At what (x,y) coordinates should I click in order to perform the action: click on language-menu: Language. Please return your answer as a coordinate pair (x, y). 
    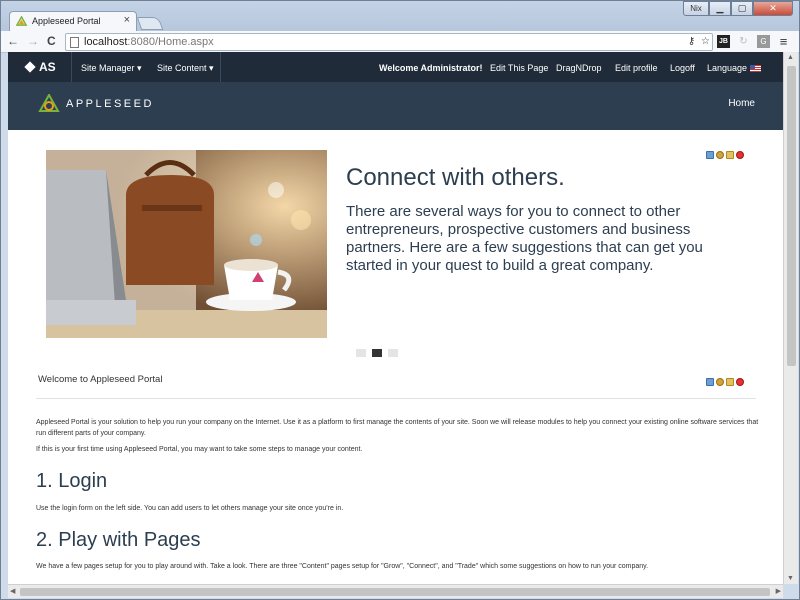
    Looking at the image, I should click on (734, 68).